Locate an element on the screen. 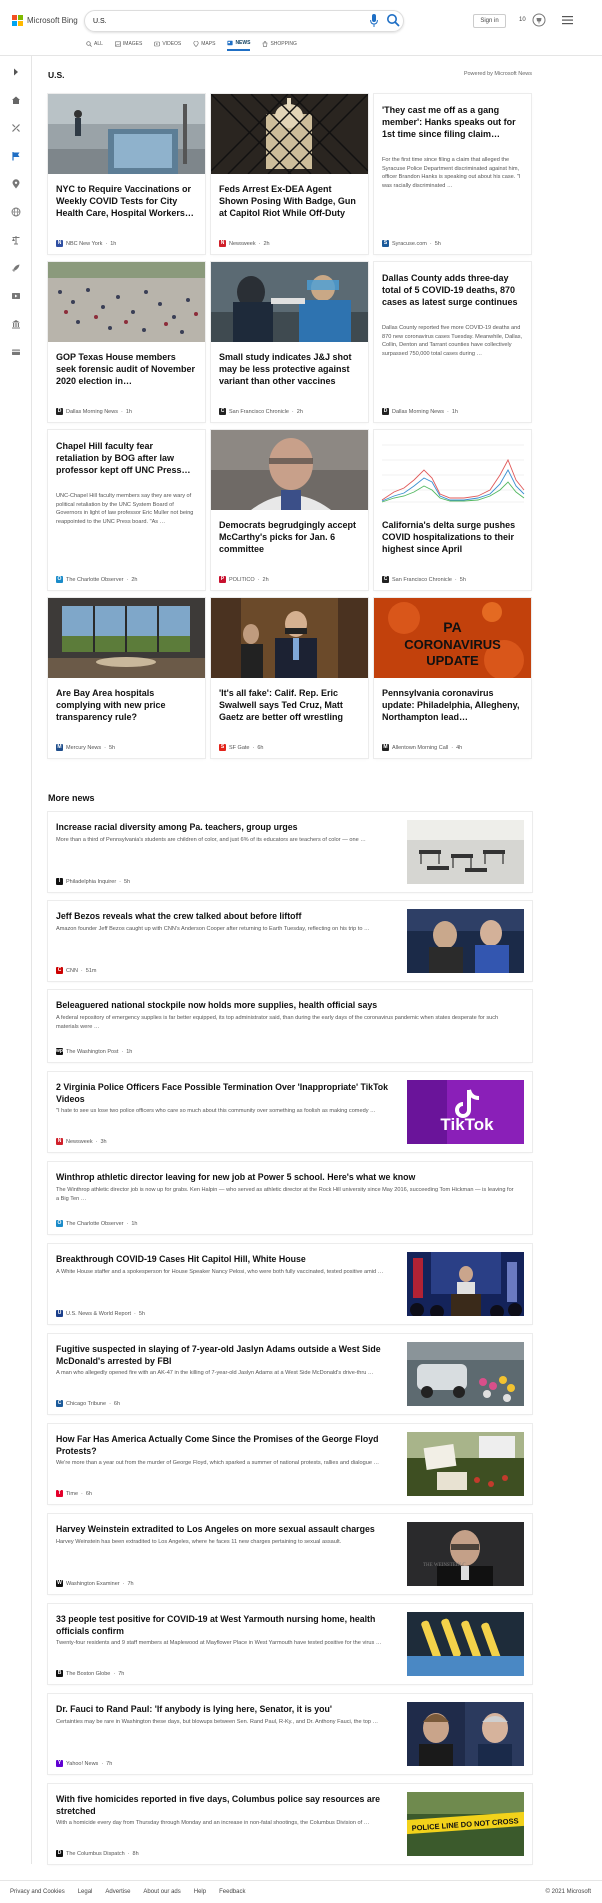 The height and width of the screenshot is (1903, 602). rewards-icon is located at coordinates (539, 20).